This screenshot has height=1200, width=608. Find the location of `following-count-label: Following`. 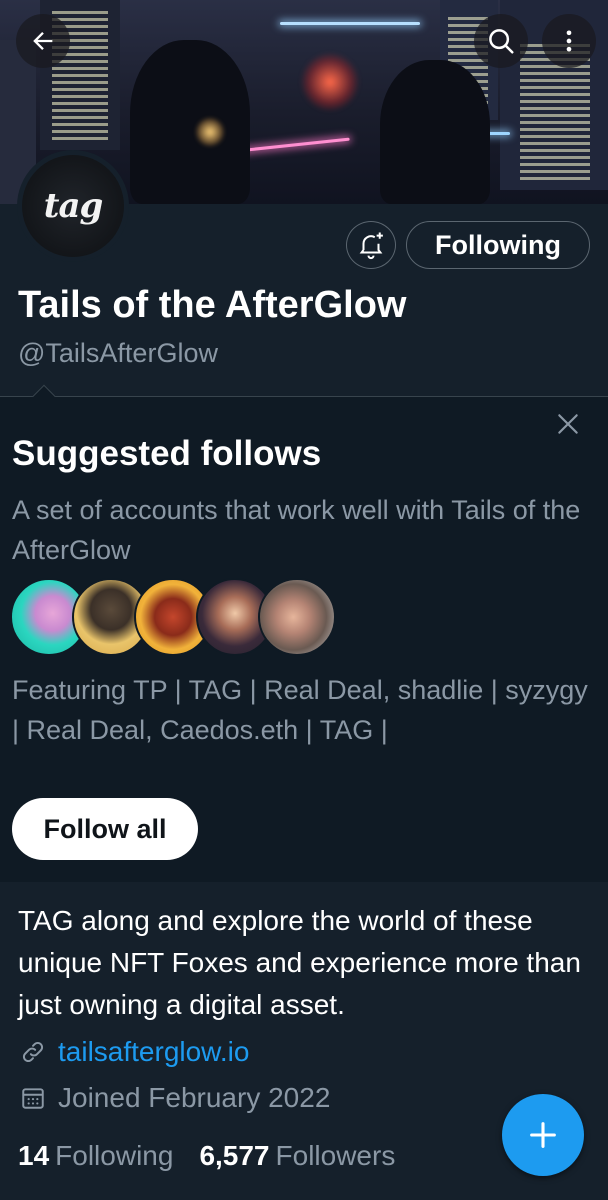

following-count-label: Following is located at coordinates (114, 1155).